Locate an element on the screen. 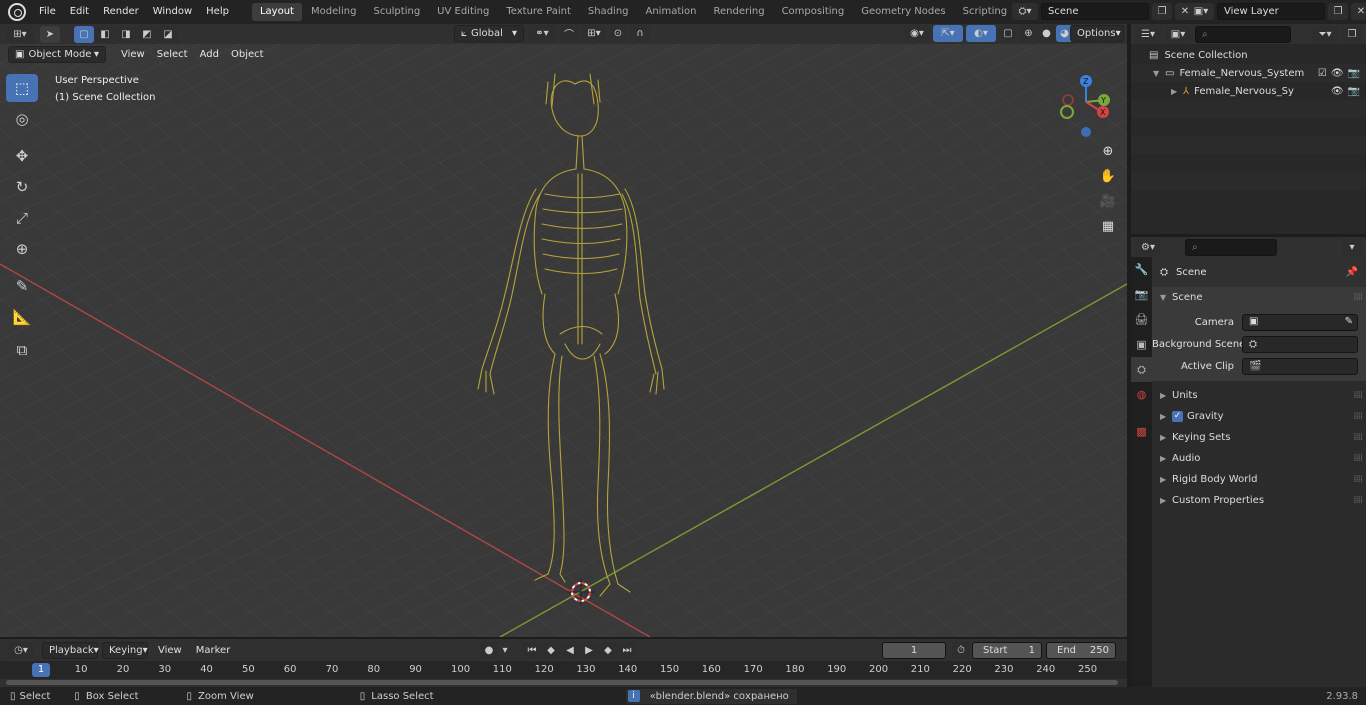  xray-icon: ▢ is located at coordinates (1008, 33).